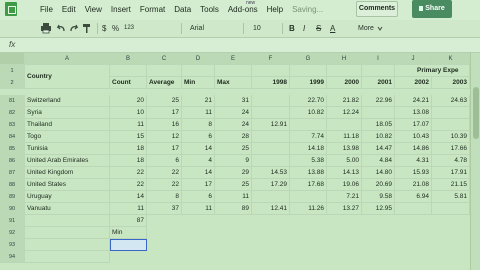 Image resolution: width=480 pixels, height=270 pixels. I want to click on row-header: 84, so click(12, 137).